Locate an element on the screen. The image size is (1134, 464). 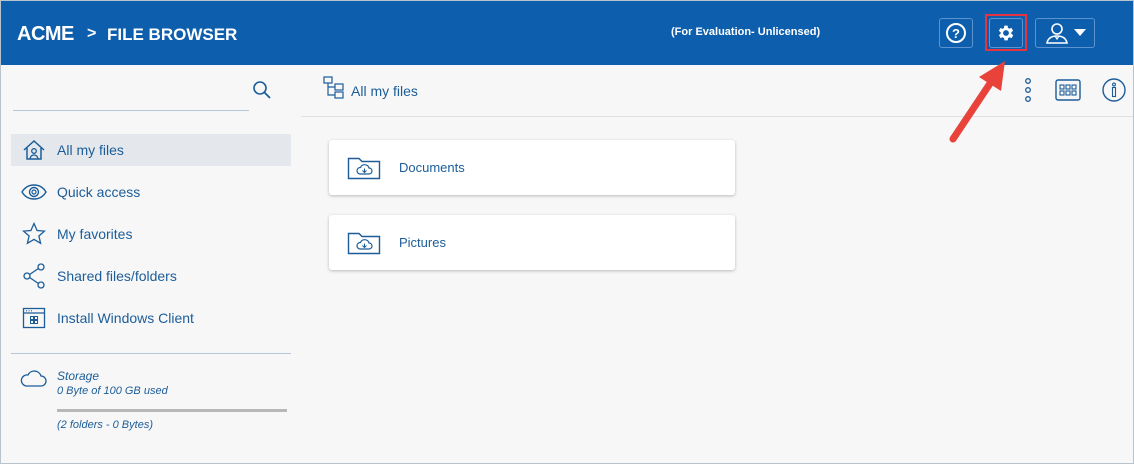
settings-button is located at coordinates (1006, 33).